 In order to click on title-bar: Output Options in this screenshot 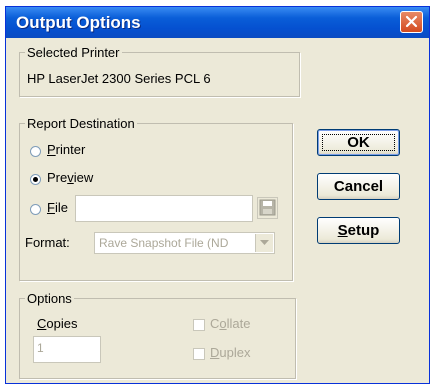, I will do `click(217, 22)`.